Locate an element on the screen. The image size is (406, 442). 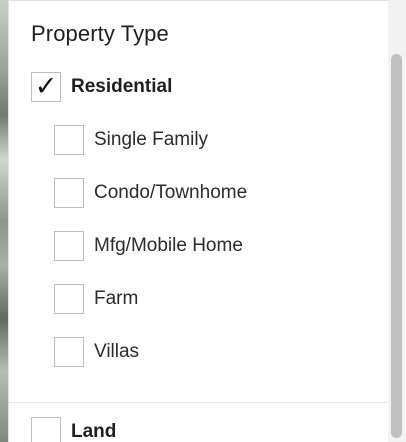
land-checkbox is located at coordinates (46, 429).